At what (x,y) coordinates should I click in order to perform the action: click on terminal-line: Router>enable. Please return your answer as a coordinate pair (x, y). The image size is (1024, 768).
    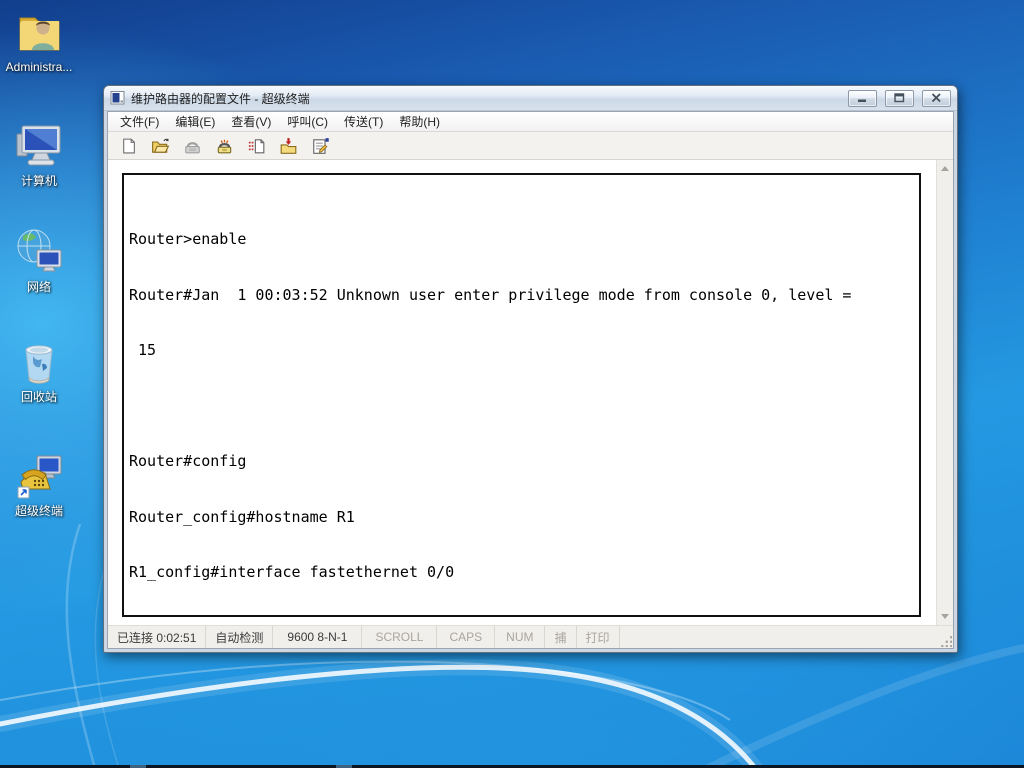
    Looking at the image, I should click on (188, 239).